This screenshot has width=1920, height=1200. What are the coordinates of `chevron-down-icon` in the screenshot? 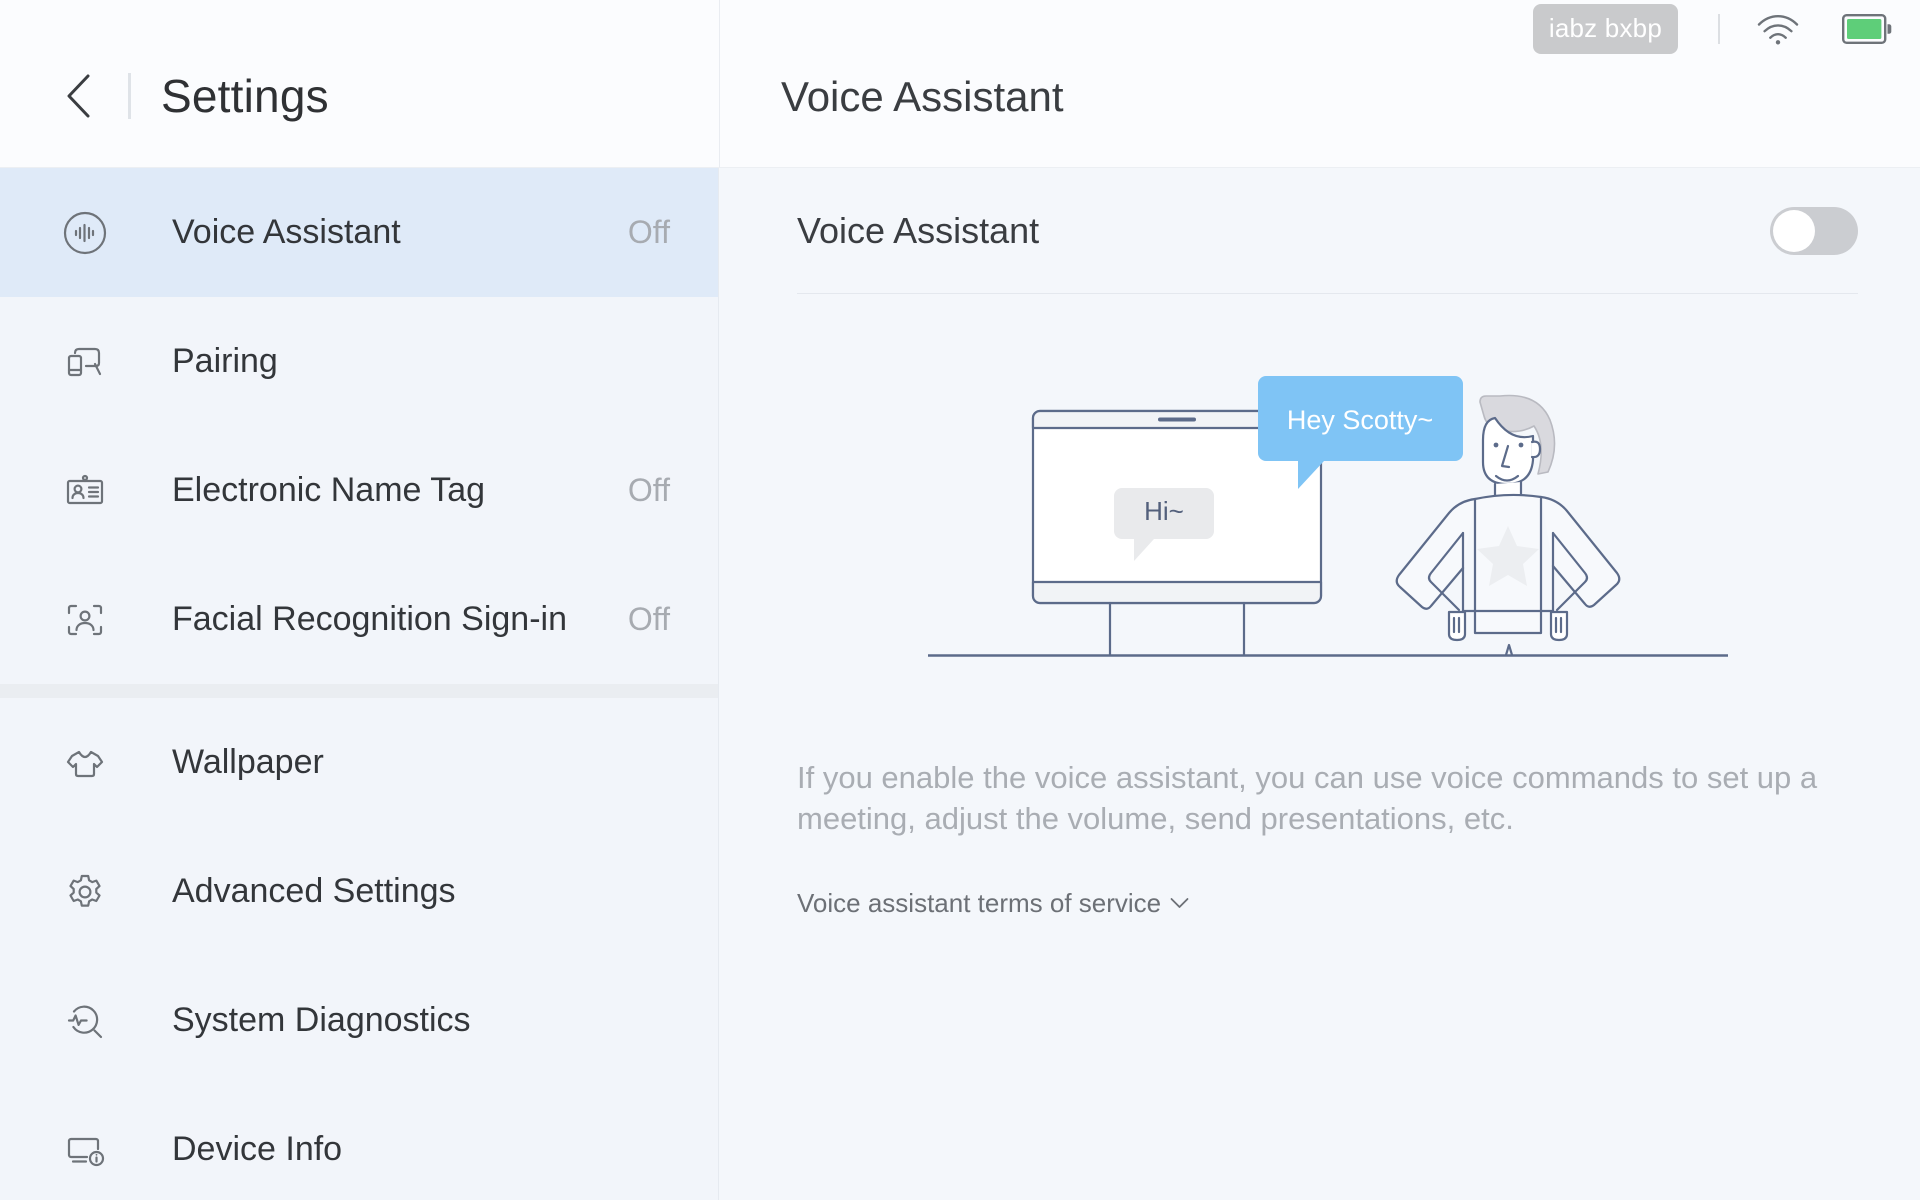 It's located at (1179, 903).